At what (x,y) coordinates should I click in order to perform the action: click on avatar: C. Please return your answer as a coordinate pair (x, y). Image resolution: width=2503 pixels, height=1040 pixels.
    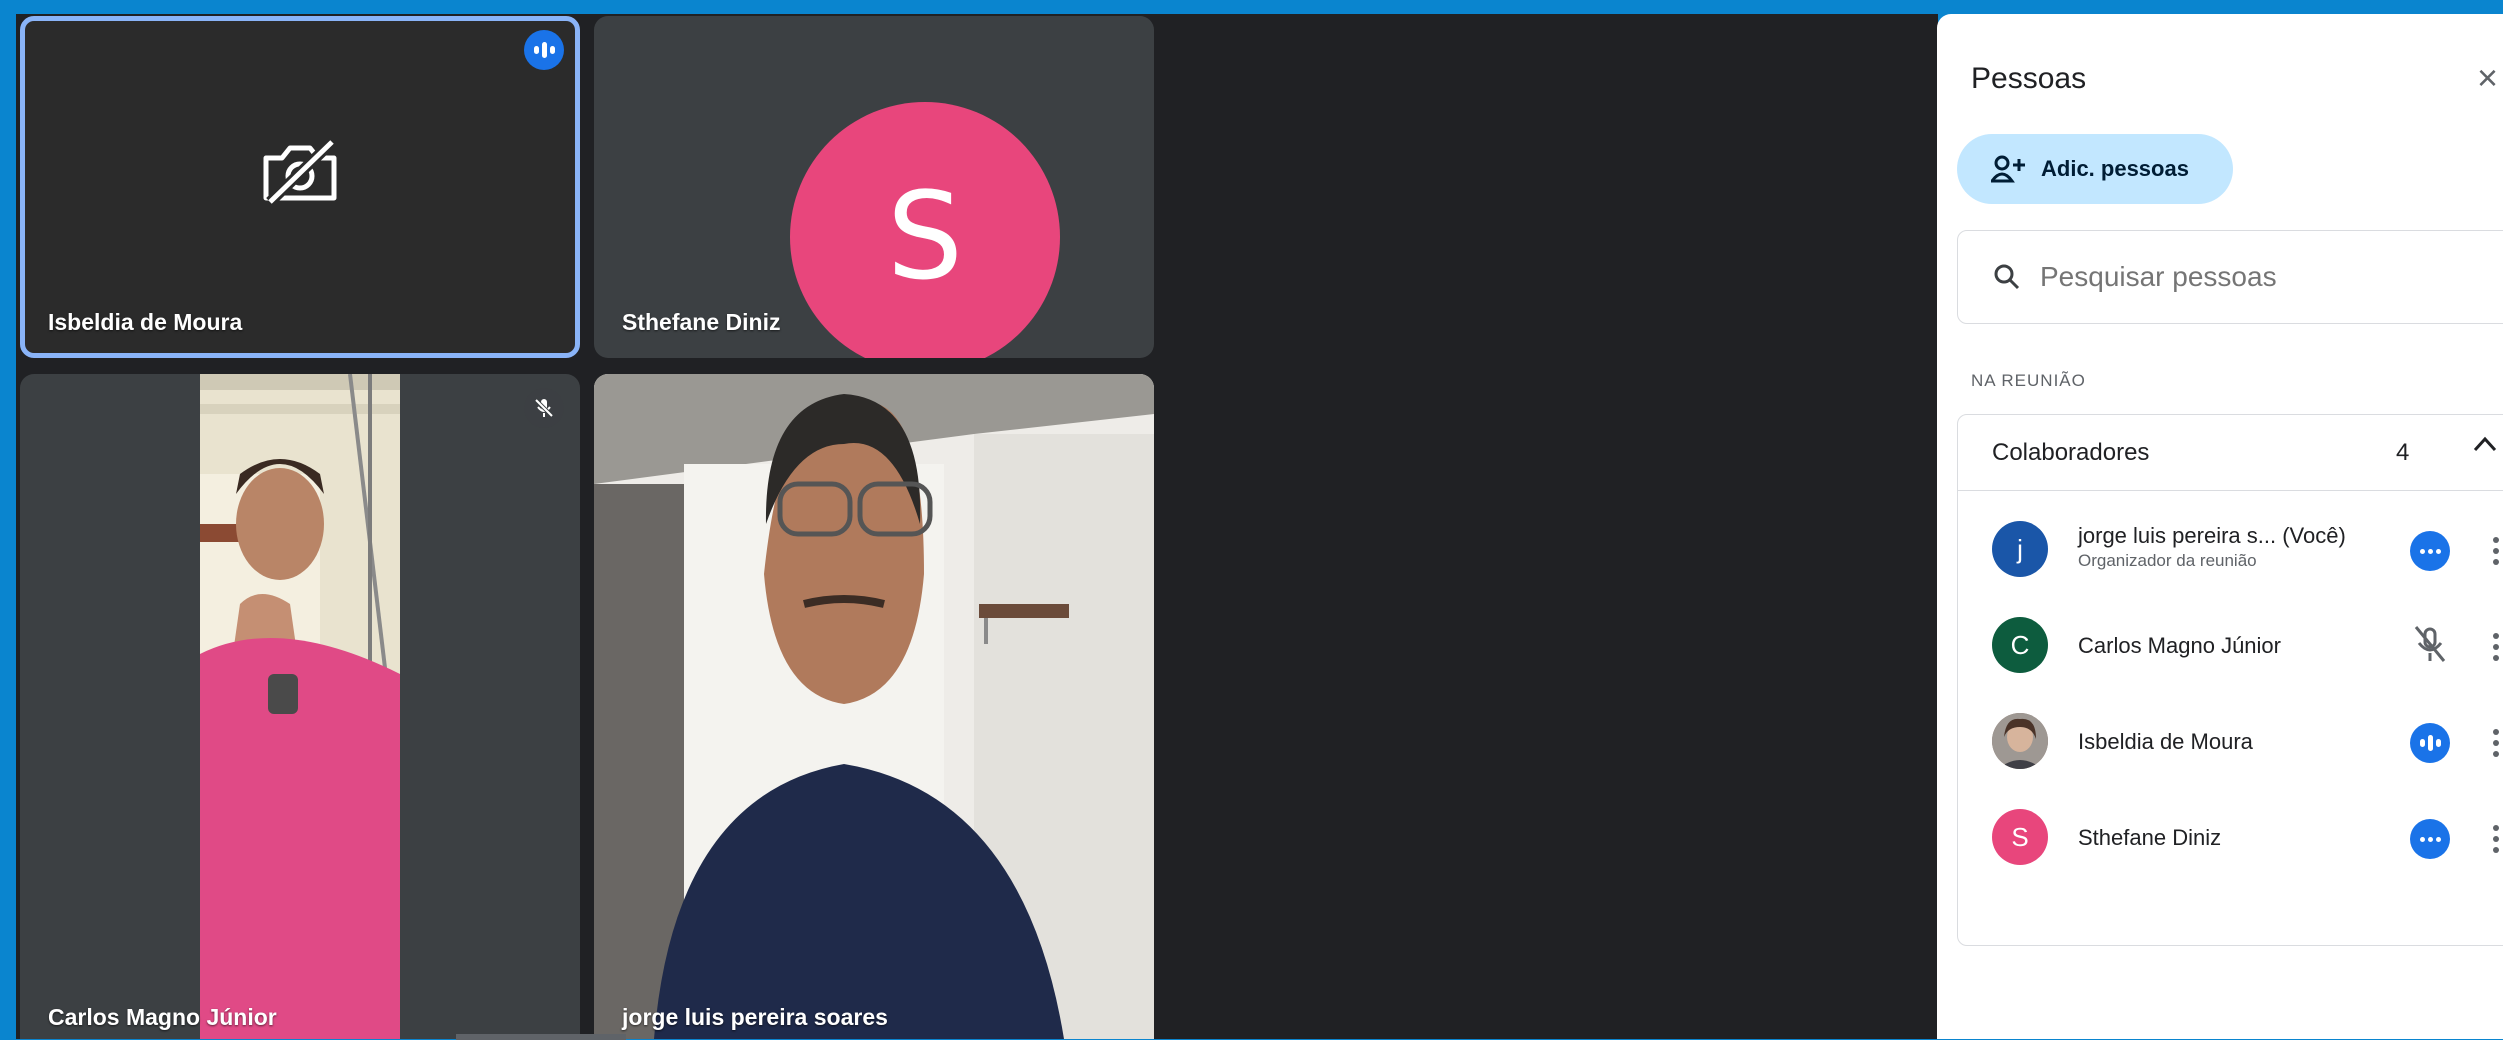
    Looking at the image, I should click on (2020, 645).